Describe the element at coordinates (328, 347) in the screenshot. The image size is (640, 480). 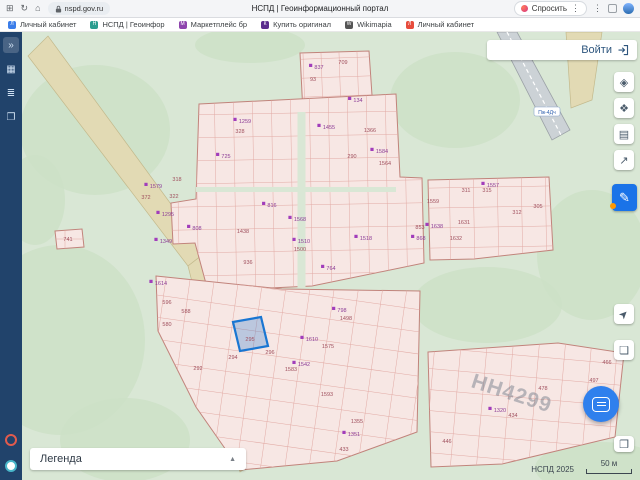
I see `parcel-number: 1575` at that location.